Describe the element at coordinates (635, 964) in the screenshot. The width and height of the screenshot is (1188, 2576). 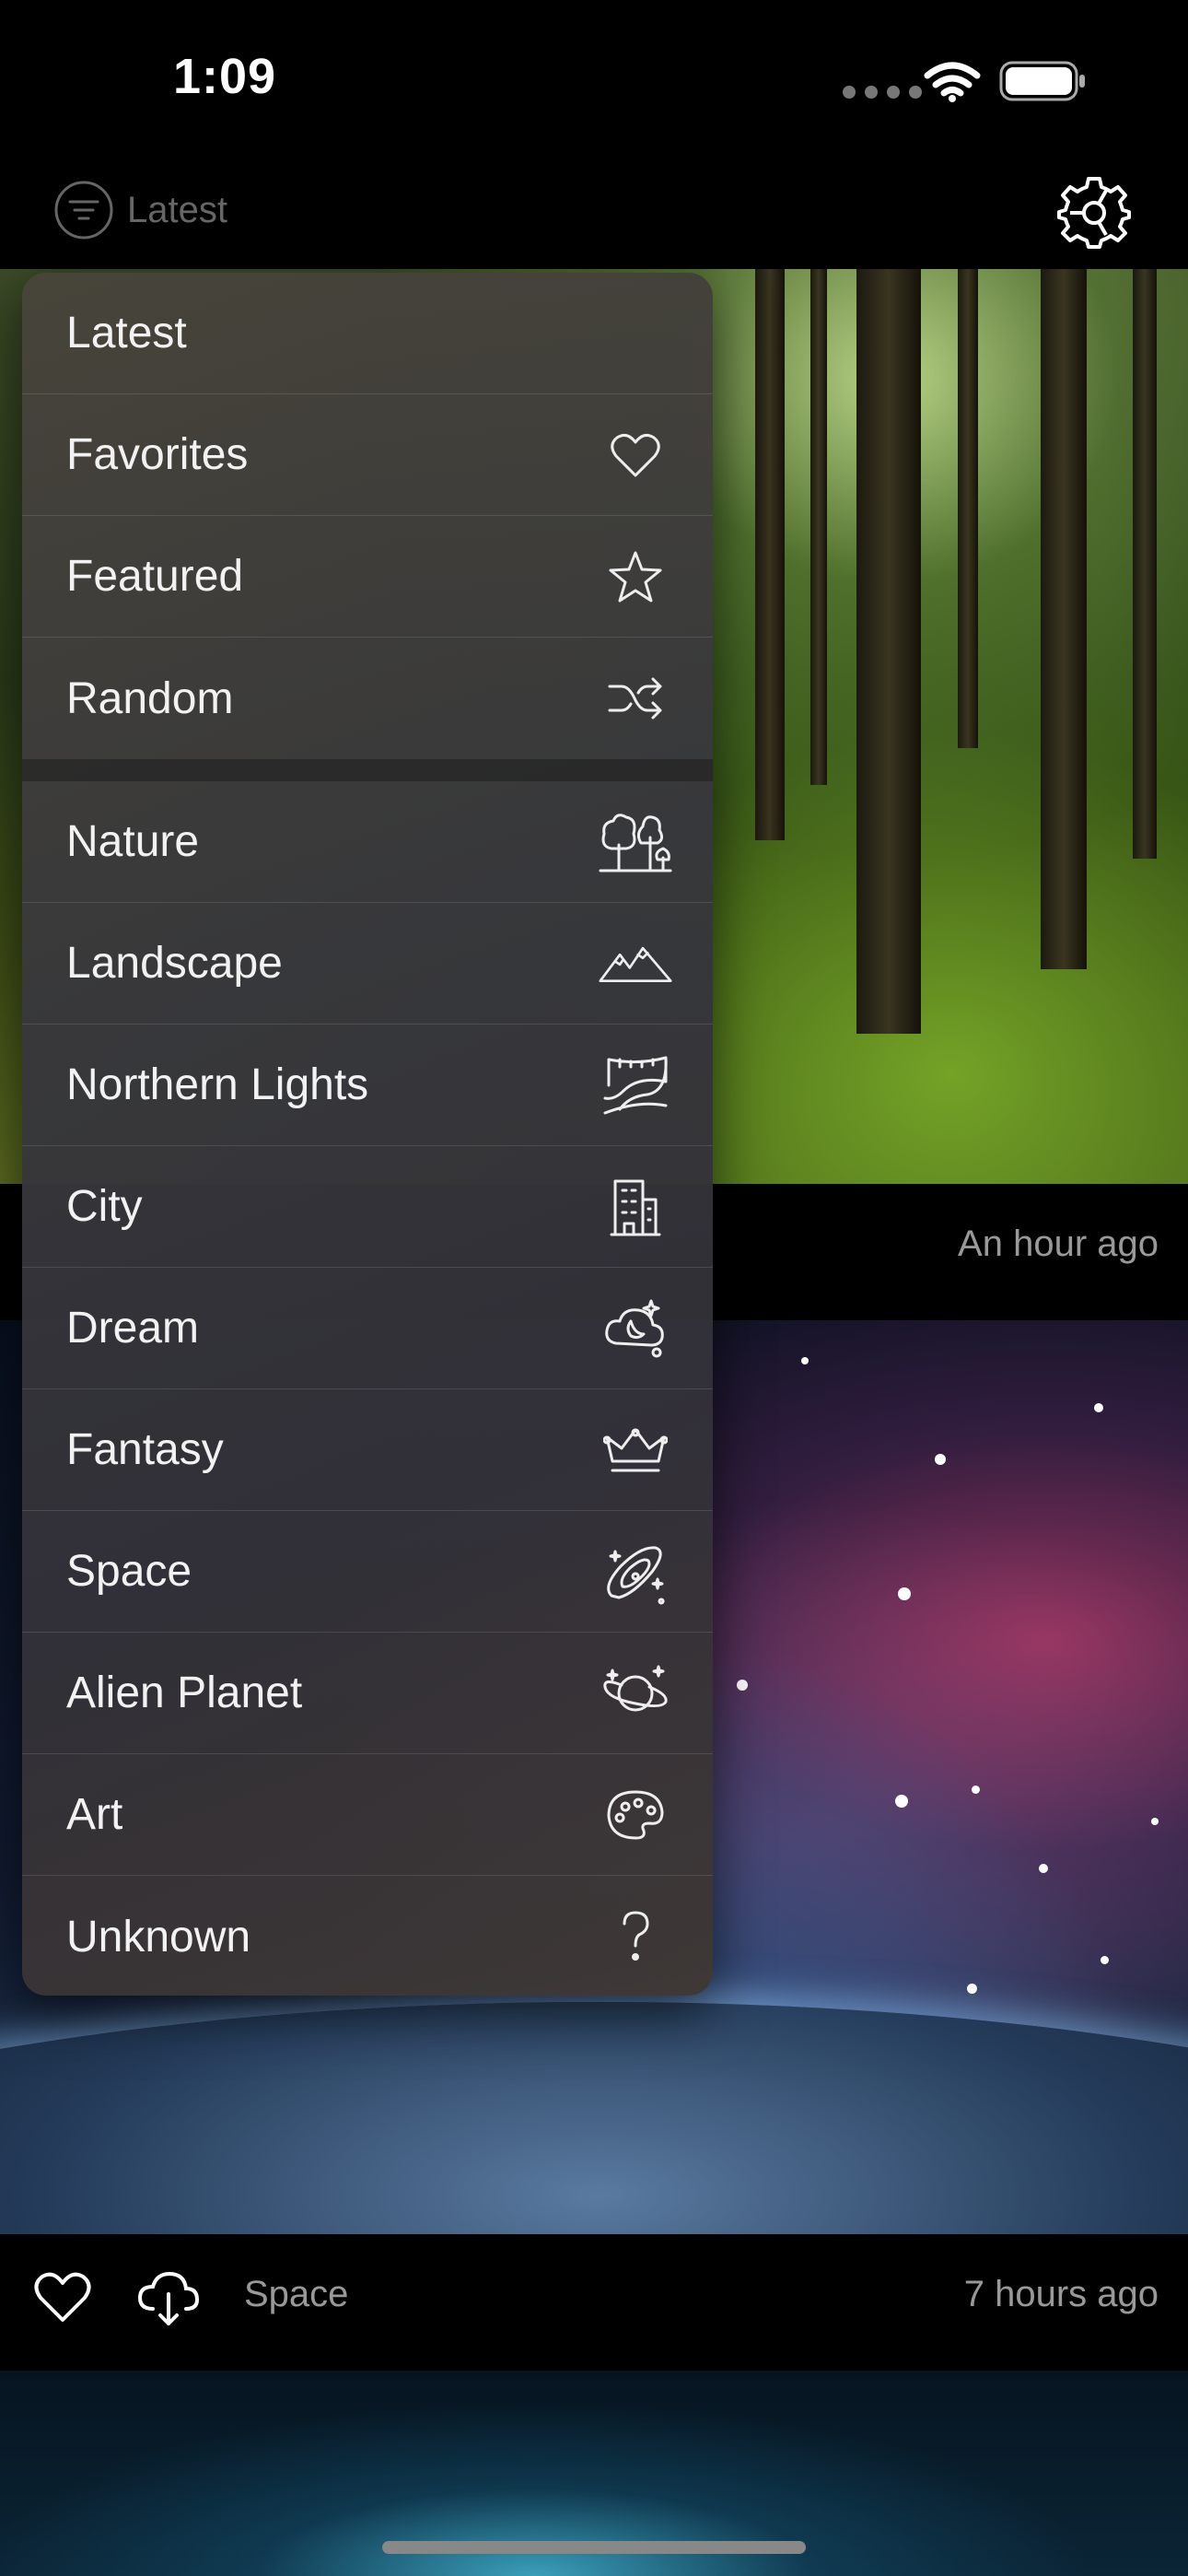
I see `mountains-icon` at that location.